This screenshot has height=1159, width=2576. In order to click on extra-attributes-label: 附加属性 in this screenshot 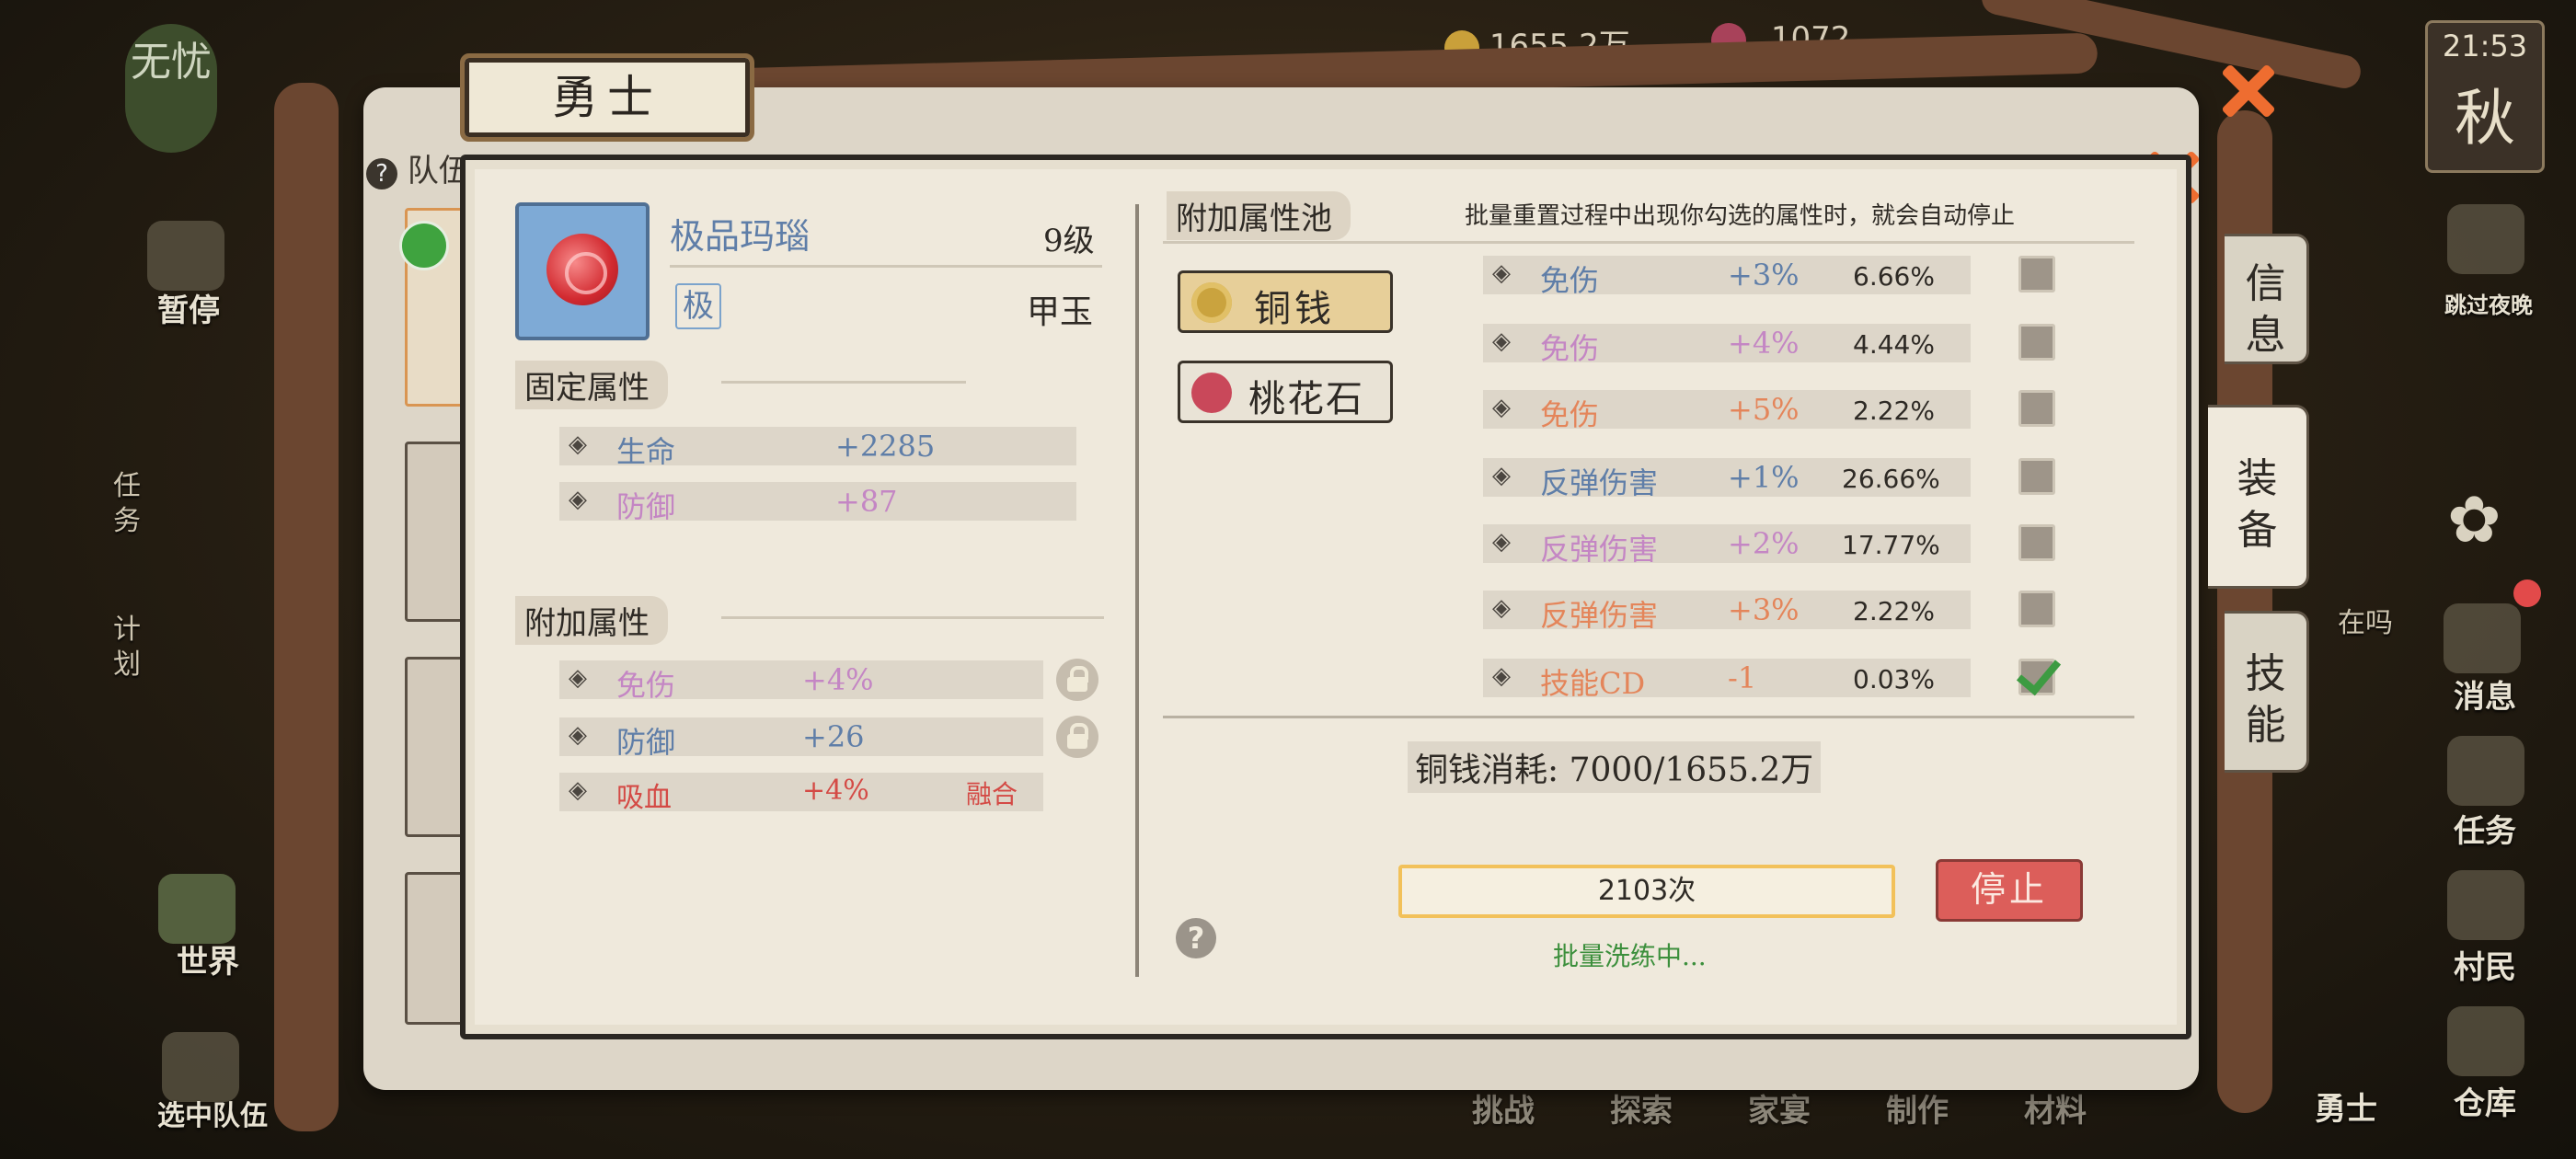, I will do `click(591, 620)`.